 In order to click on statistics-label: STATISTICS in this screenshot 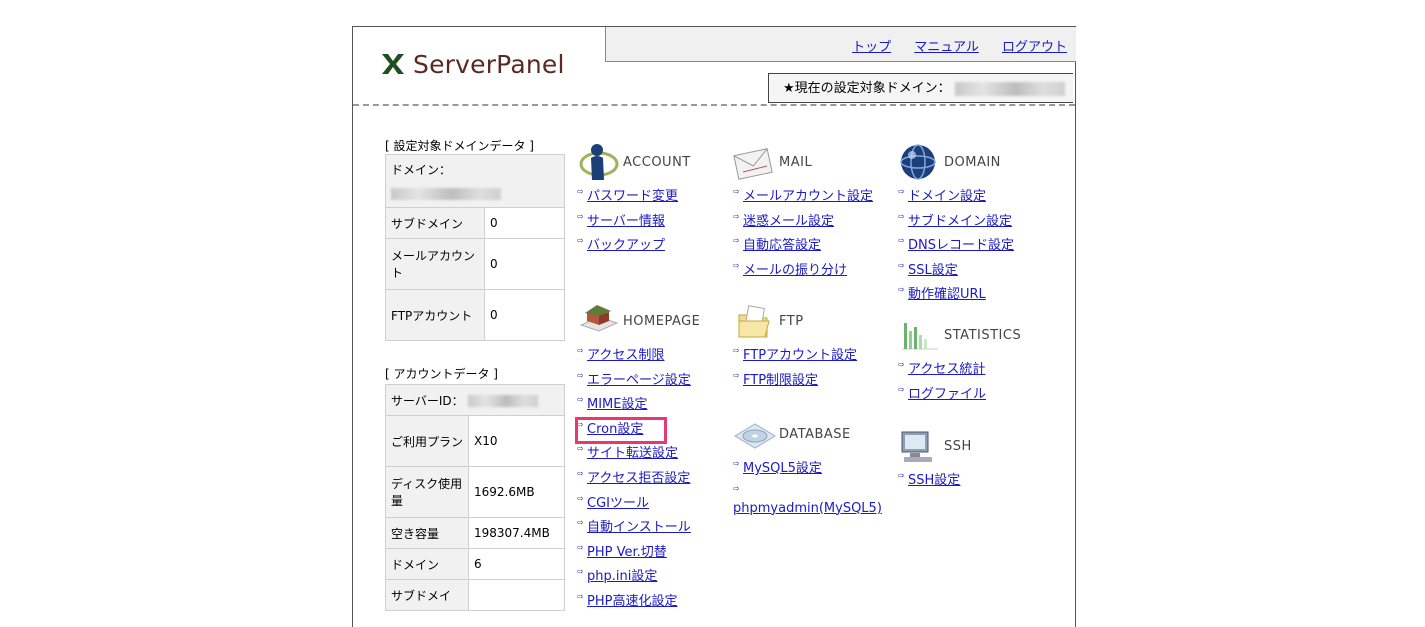, I will do `click(983, 335)`.